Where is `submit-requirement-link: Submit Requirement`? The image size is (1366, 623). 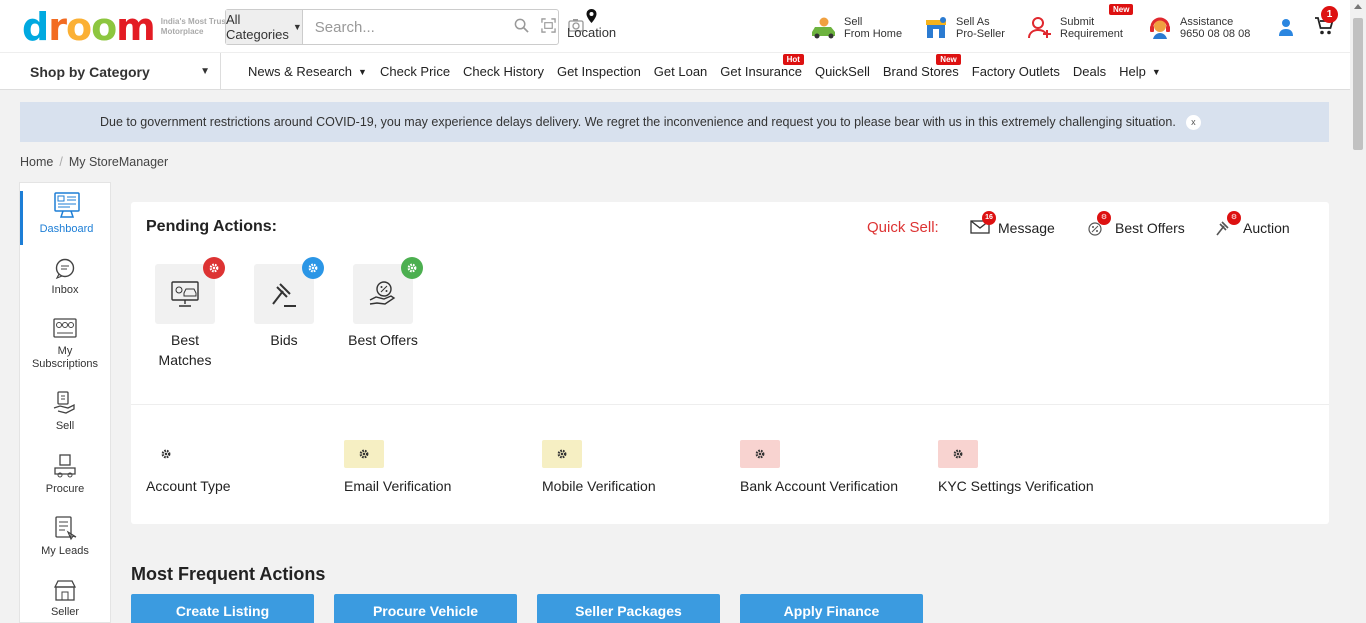
submit-requirement-link: Submit Requirement is located at coordinates (1074, 28).